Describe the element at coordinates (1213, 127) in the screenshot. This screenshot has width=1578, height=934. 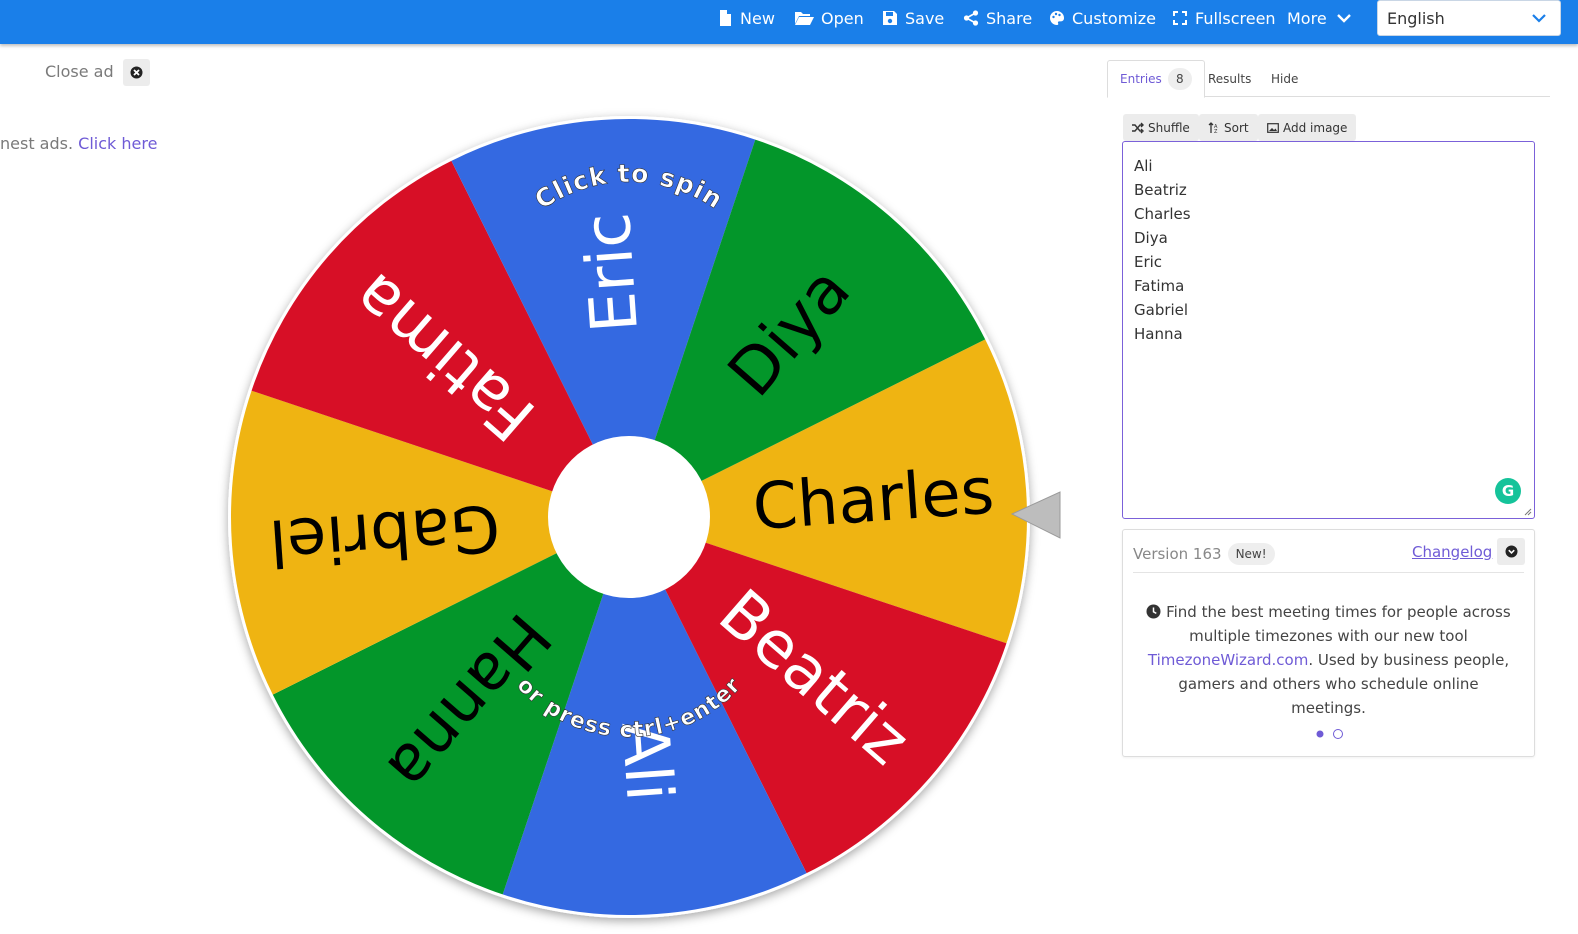
I see `sort-icon: AZ` at that location.